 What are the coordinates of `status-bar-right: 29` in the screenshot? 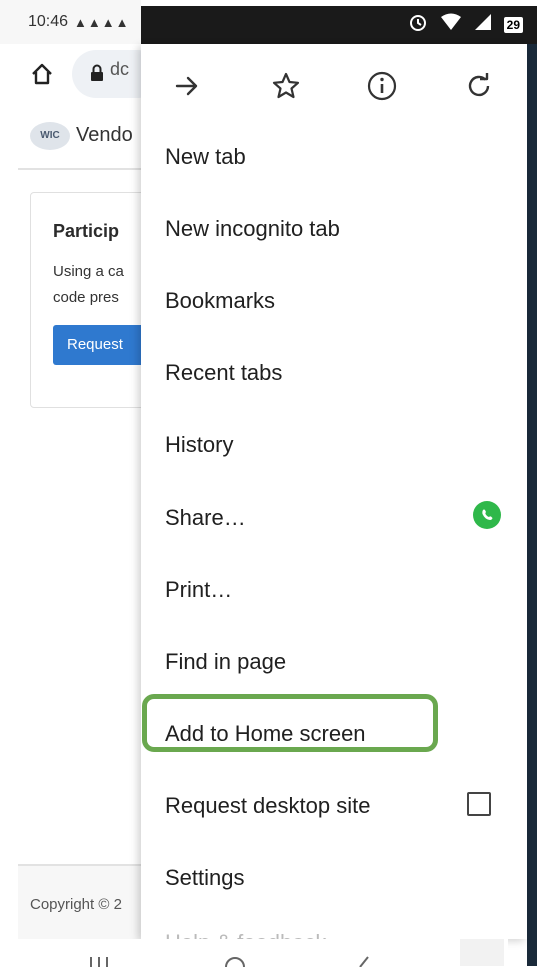 It's located at (339, 25).